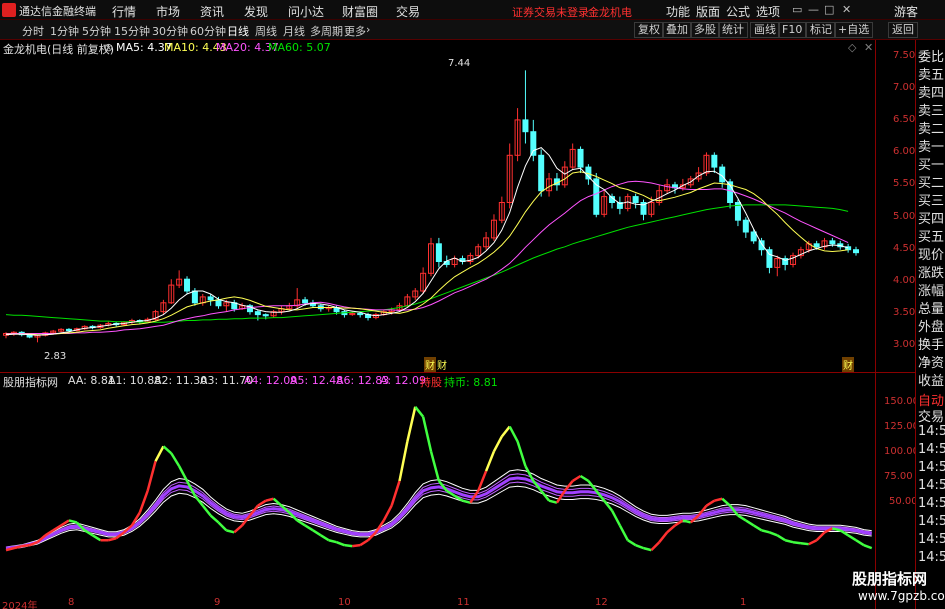 This screenshot has width=945, height=609. Describe the element at coordinates (931, 219) in the screenshot. I see `quote-label: 买四` at that location.